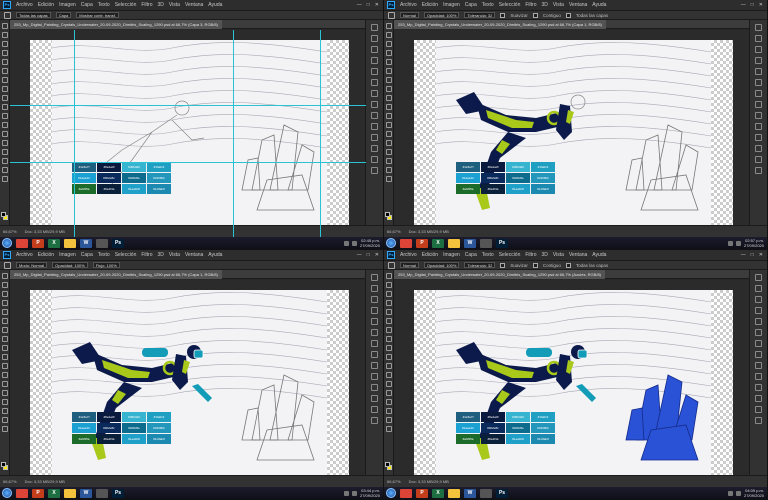 This screenshot has width=768, height=500. Describe the element at coordinates (109, 439) in the screenshot. I see `palette-swatch: #0a1f3a` at that location.